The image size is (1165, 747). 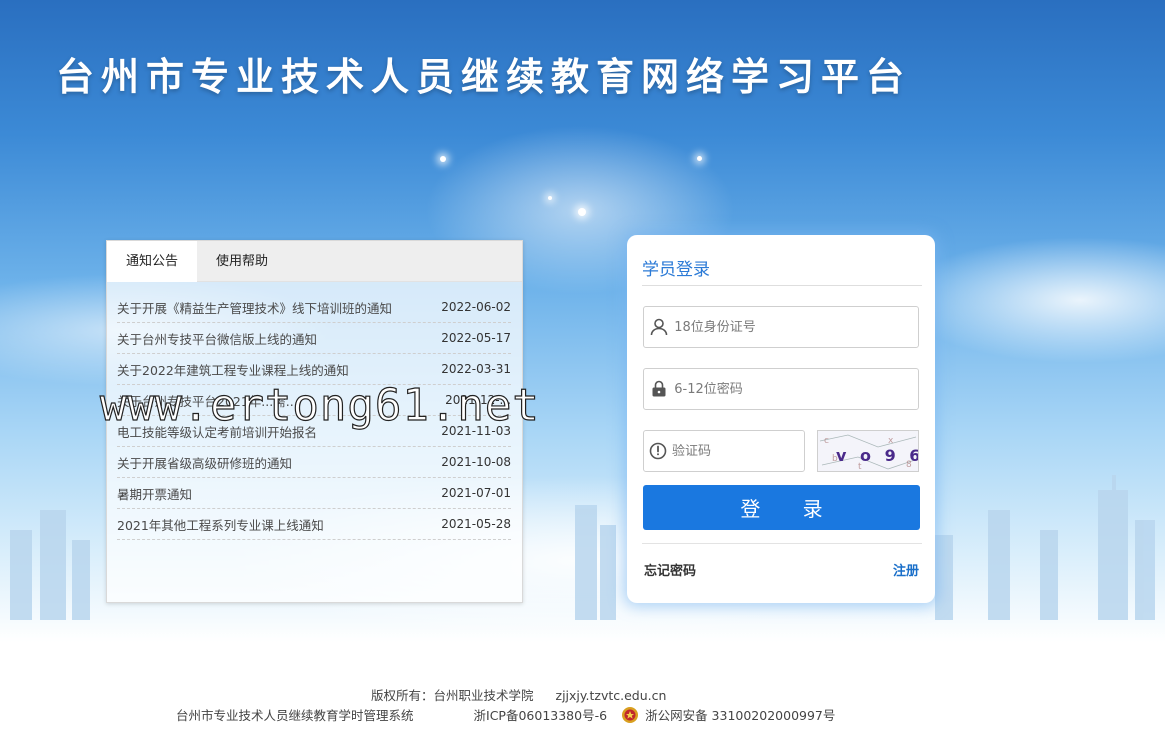 I want to click on notice-item: 关于开展《精益生产管理技术》线下培训班的通知 2022-06-02, so click(x=314, y=307).